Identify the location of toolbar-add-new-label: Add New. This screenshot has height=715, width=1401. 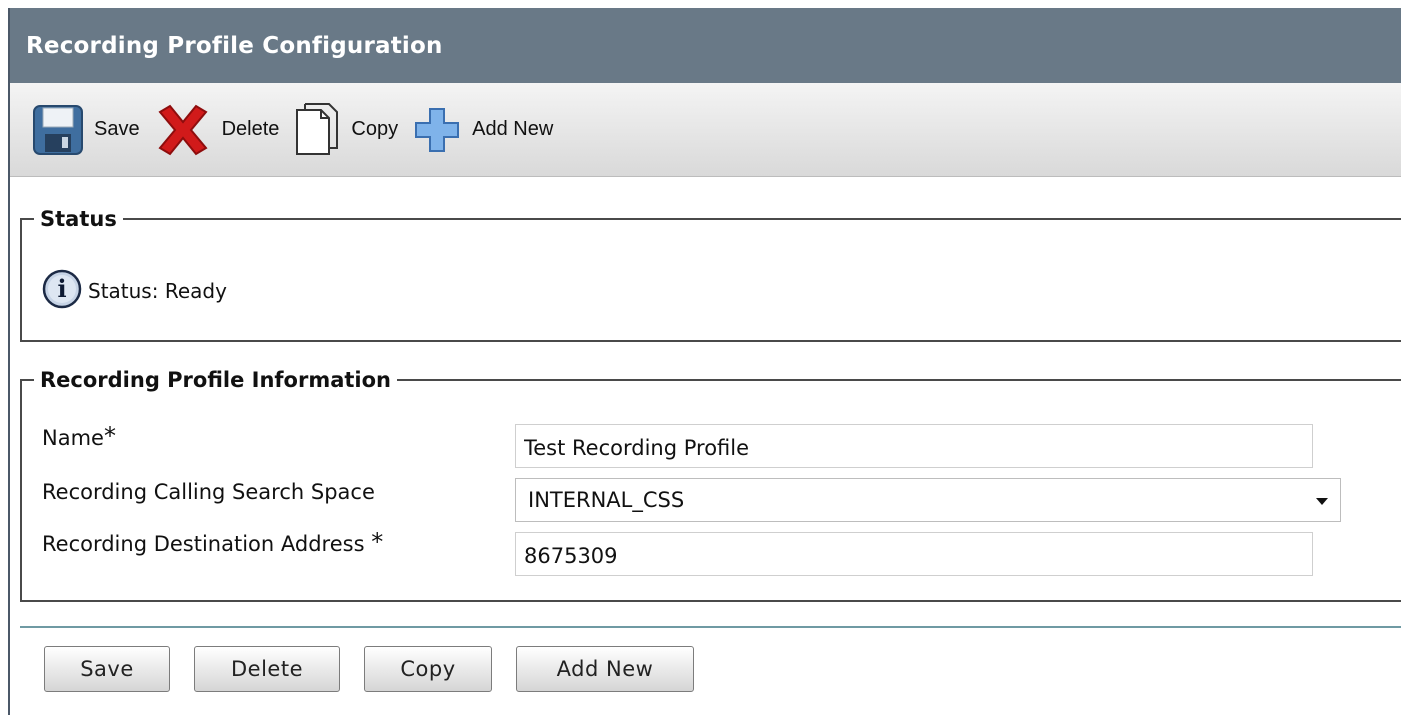
(513, 129).